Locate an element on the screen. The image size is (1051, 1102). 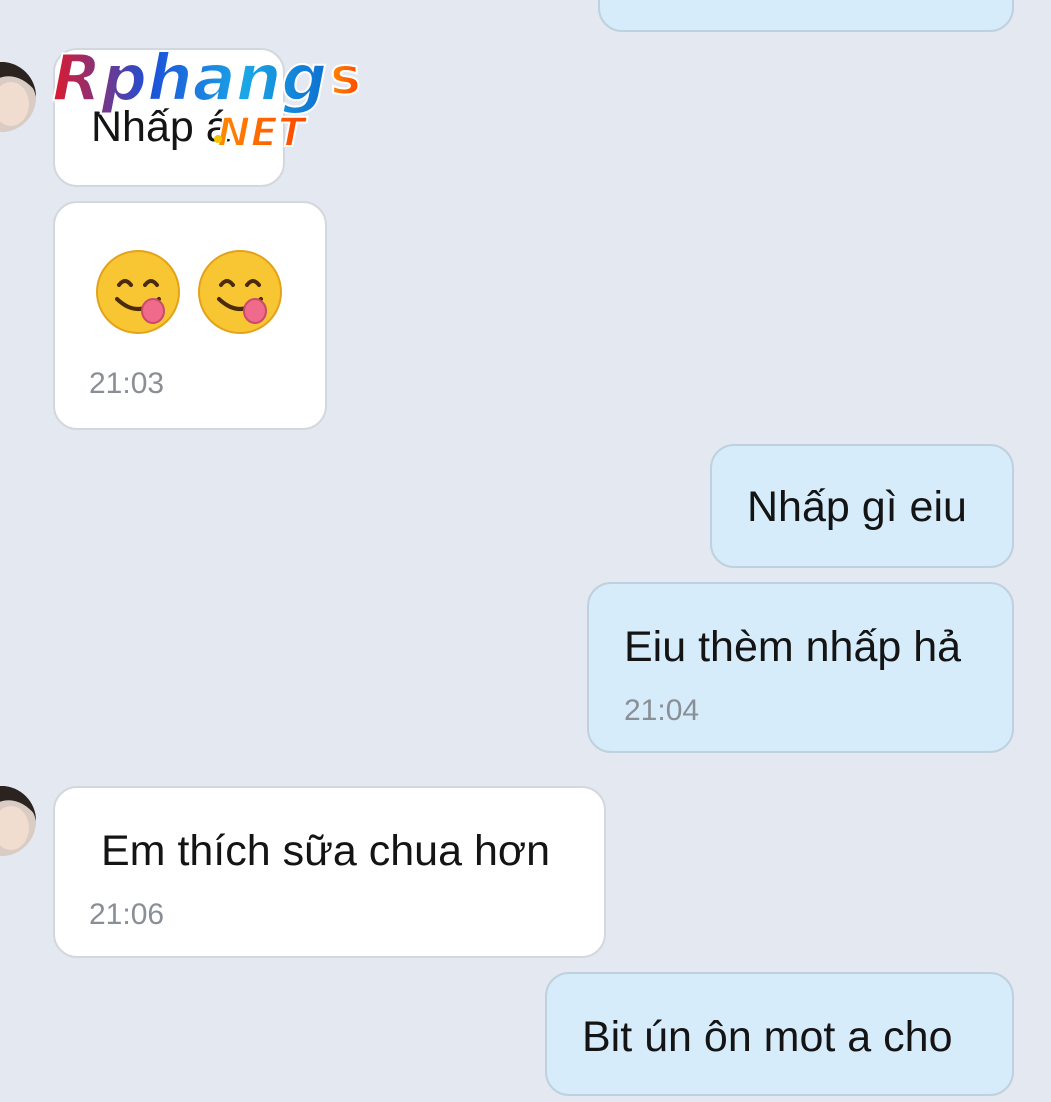
message-bubble-outgoing: Eiu thèm nhấp hả 21:04 is located at coordinates (800, 667).